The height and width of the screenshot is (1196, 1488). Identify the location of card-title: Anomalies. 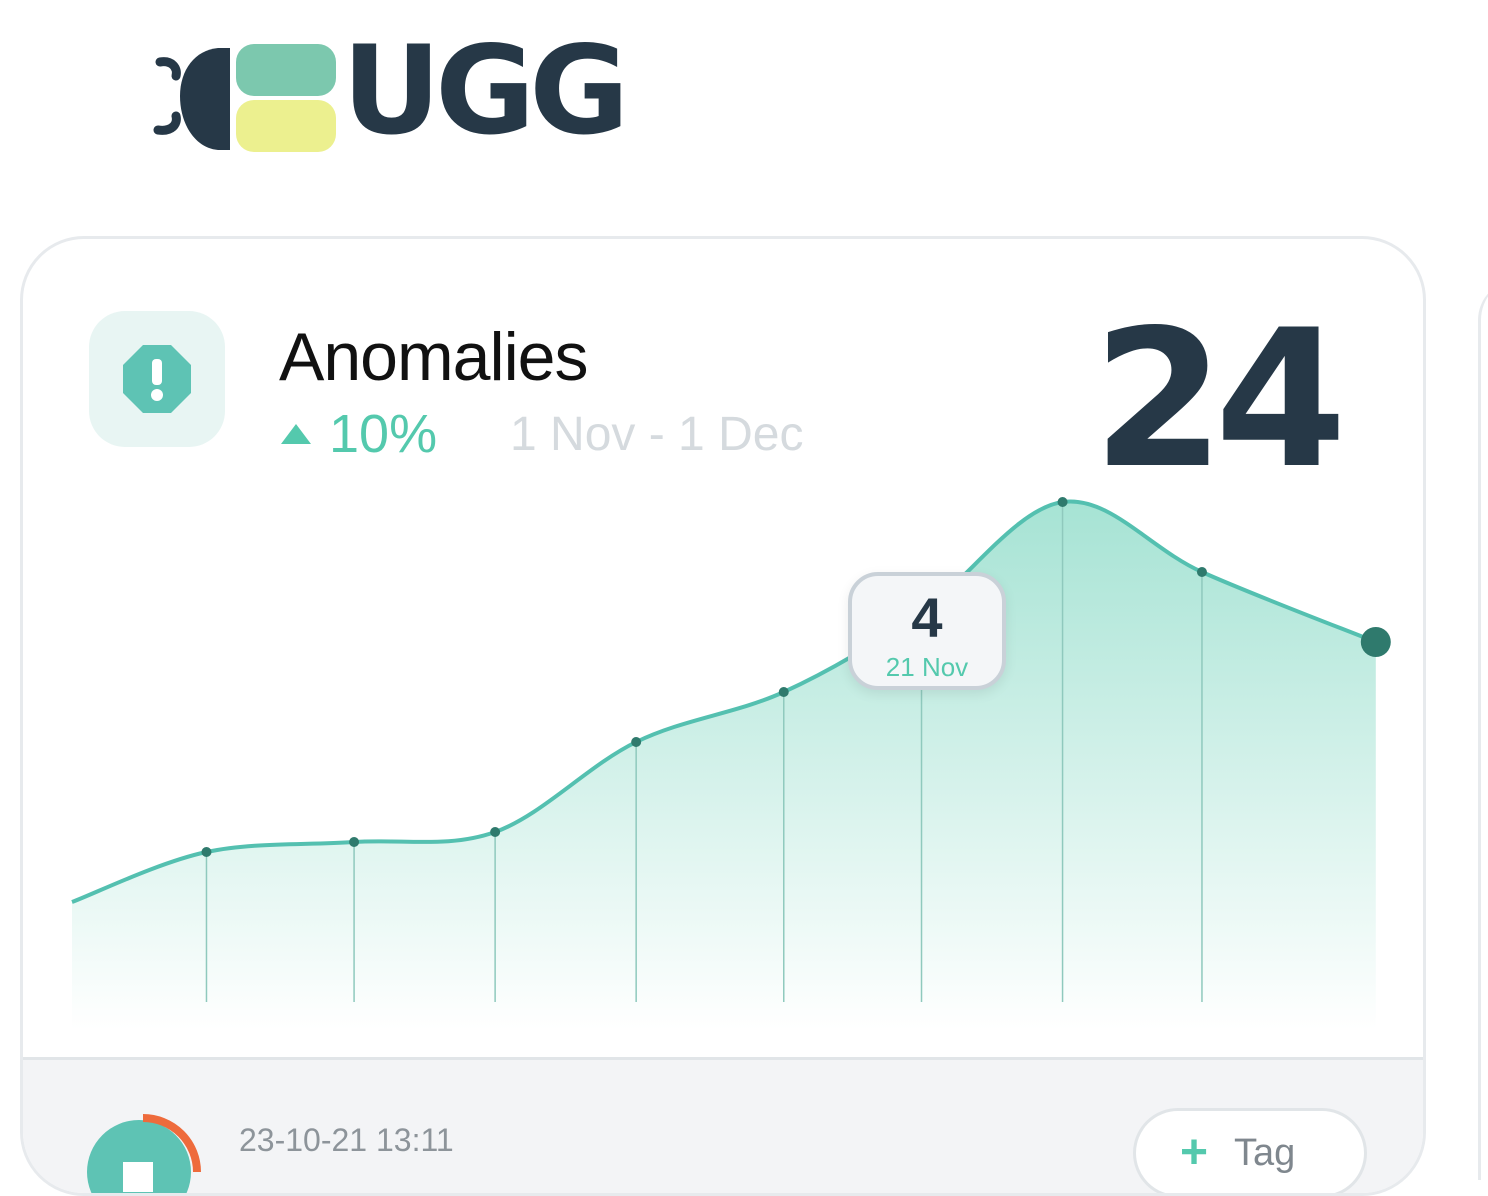
(433, 357).